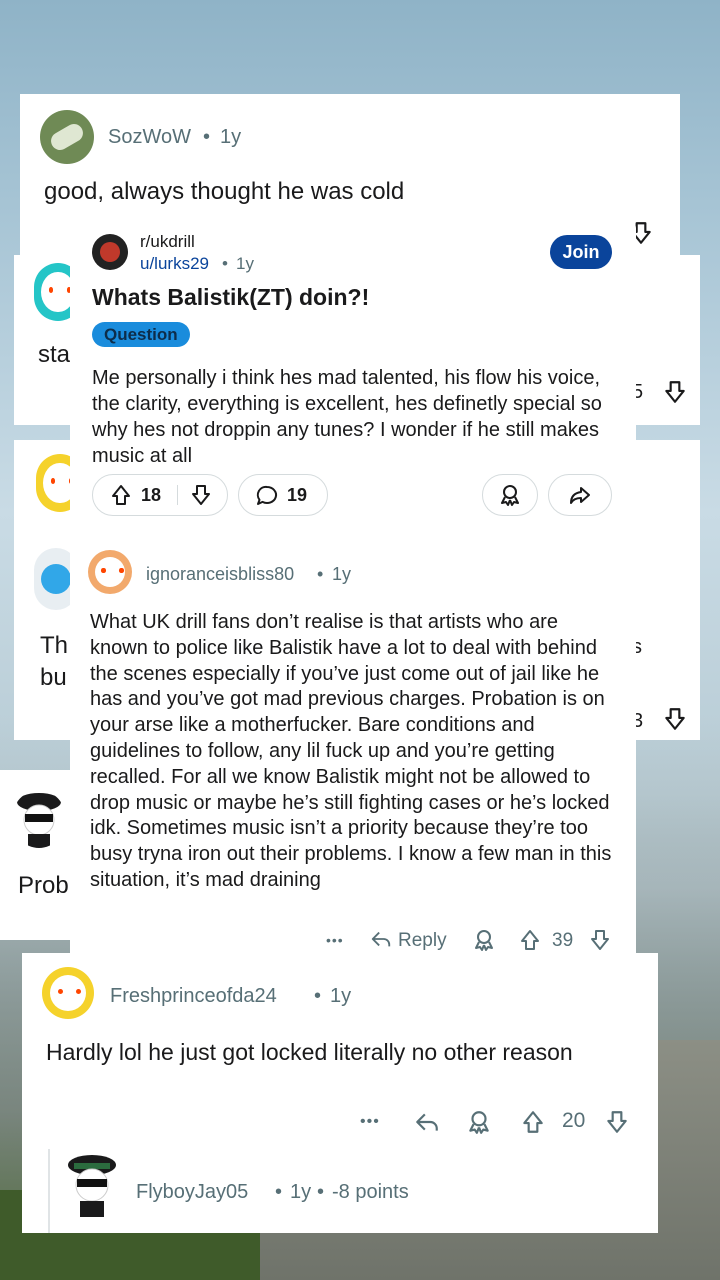 The height and width of the screenshot is (1280, 720). What do you see at coordinates (193, 996) in the screenshot?
I see `comment-username: Freshprinceofda24` at bounding box center [193, 996].